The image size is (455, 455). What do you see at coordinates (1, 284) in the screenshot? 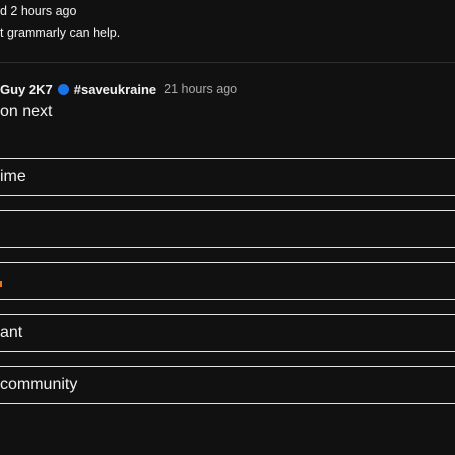
I see `accent-mark` at bounding box center [1, 284].